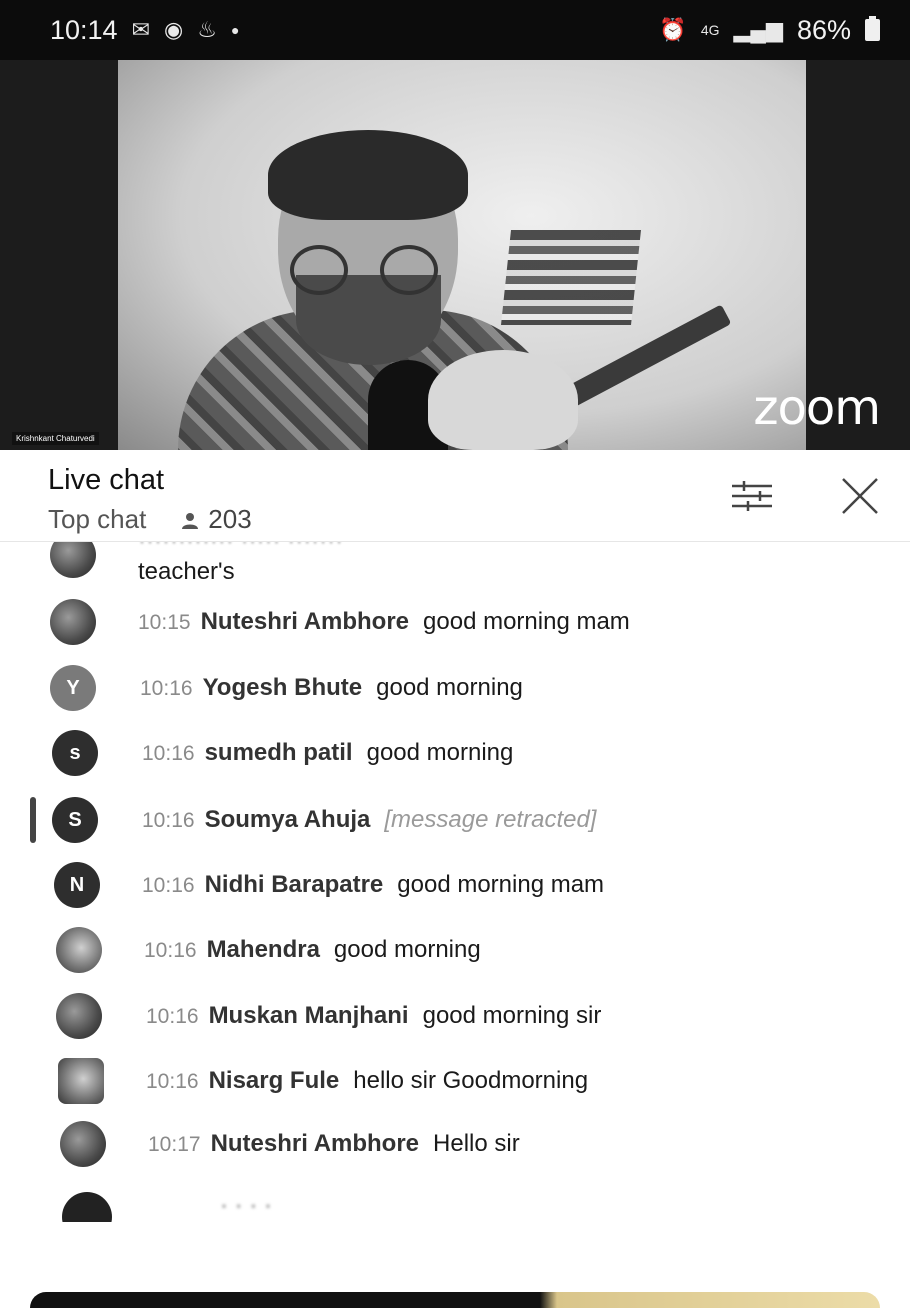  What do you see at coordinates (246, 1205) in the screenshot?
I see `cut-message-bottom: · · · ·` at bounding box center [246, 1205].